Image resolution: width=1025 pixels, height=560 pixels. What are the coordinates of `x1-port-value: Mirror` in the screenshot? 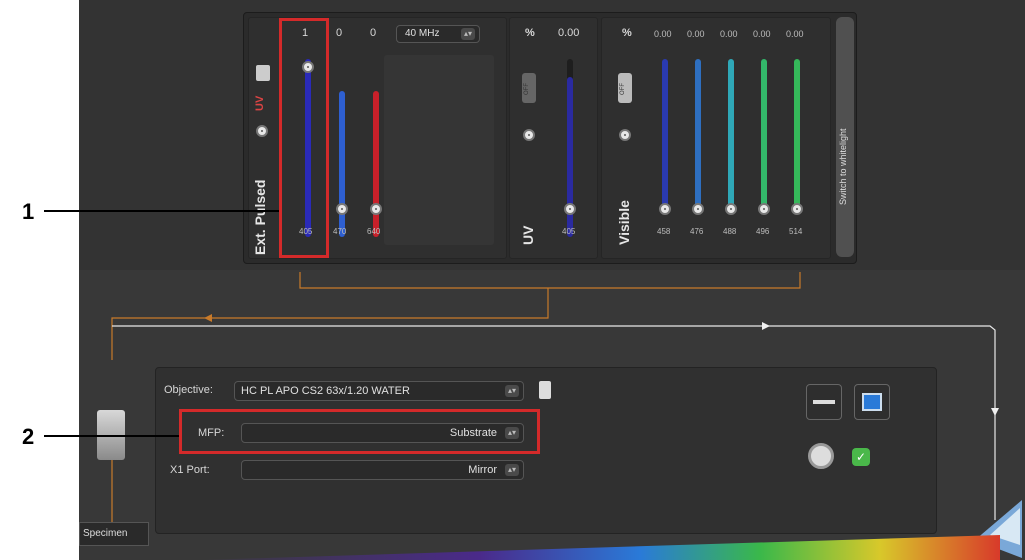 It's located at (482, 470).